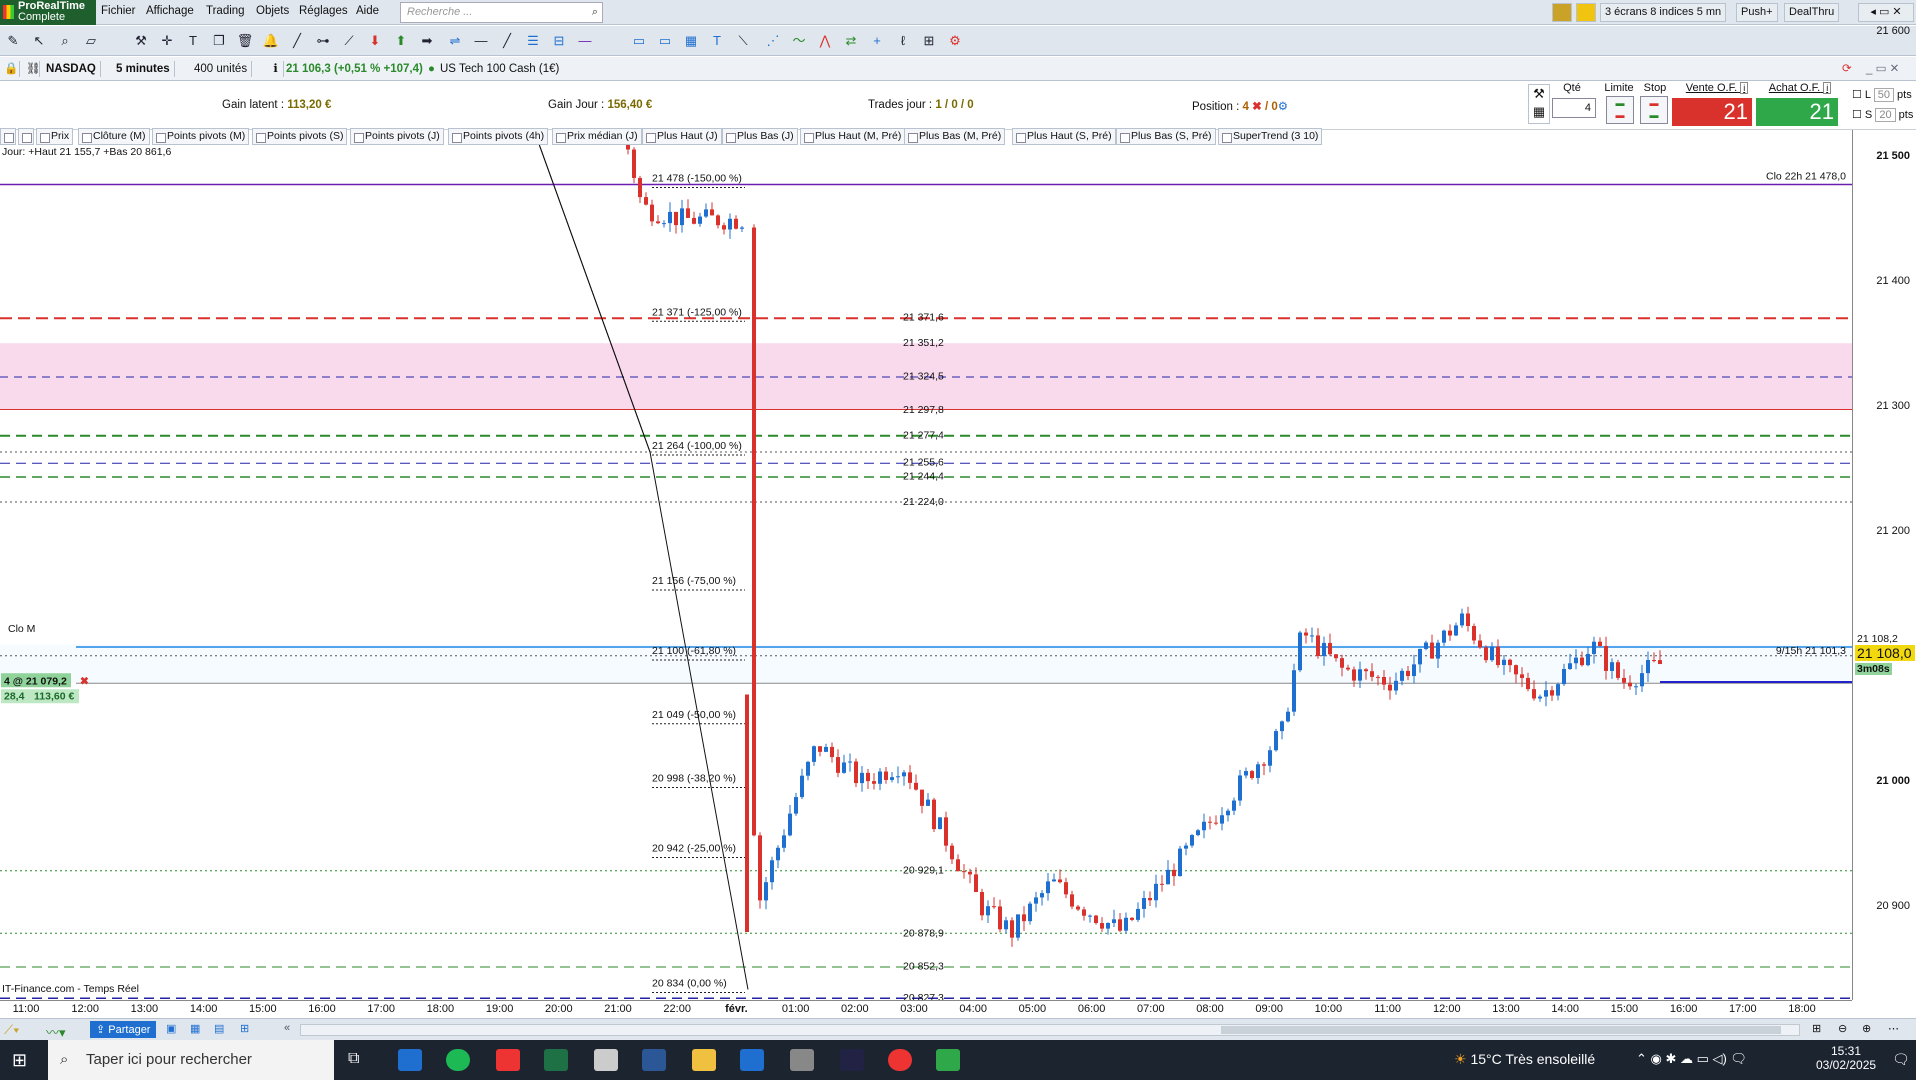  Describe the element at coordinates (31, 69) in the screenshot. I see `link-icon: ⛓` at that location.